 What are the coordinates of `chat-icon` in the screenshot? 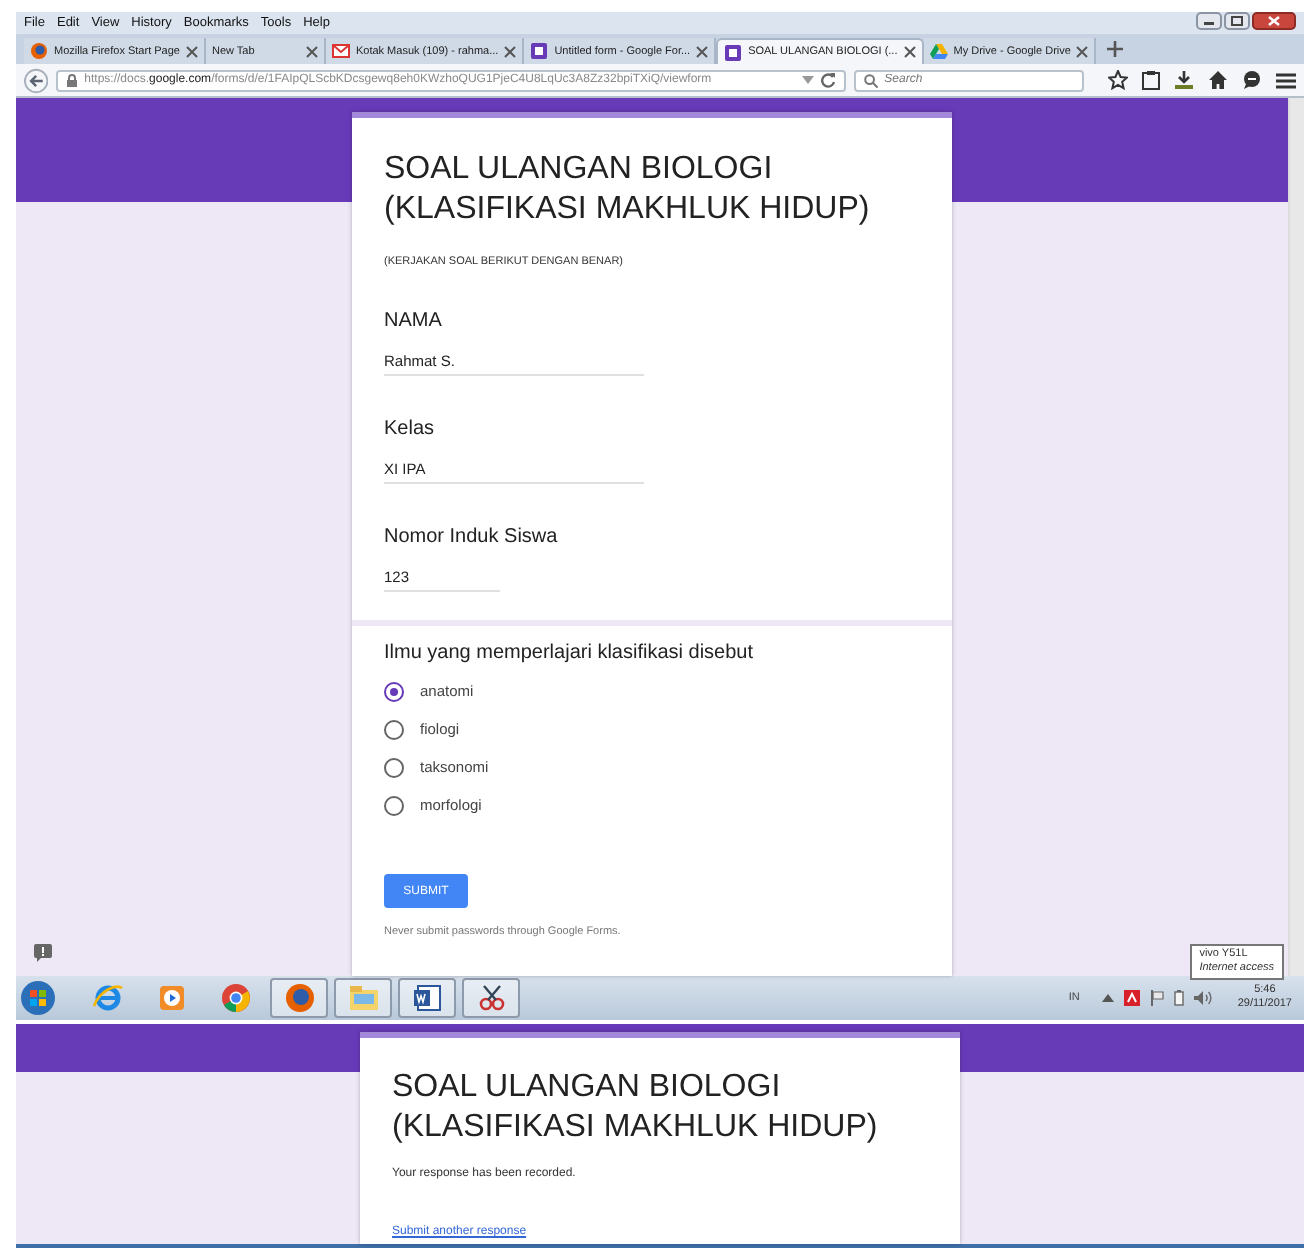 It's located at (1252, 80).